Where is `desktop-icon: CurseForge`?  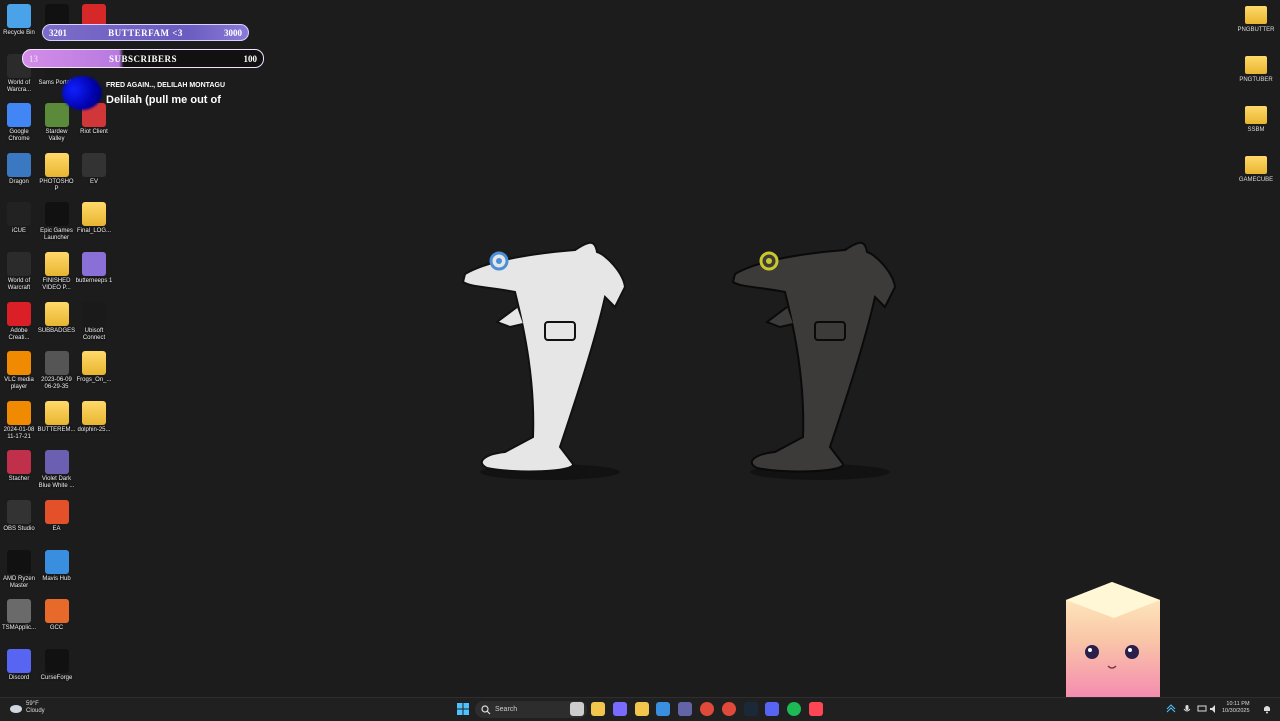 desktop-icon: CurseForge is located at coordinates (57, 665).